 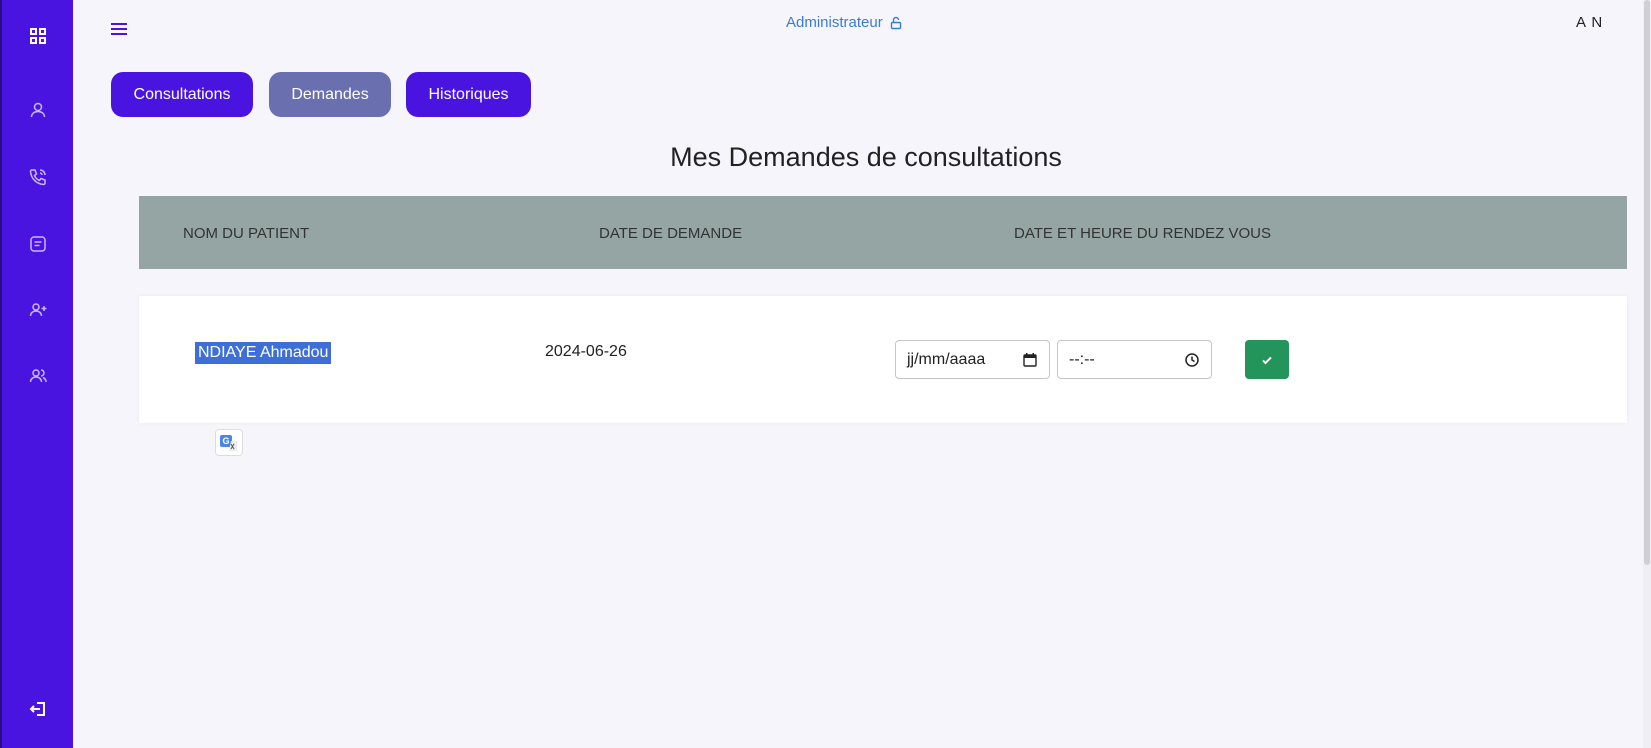 I want to click on message-icon, so click(x=38, y=244).